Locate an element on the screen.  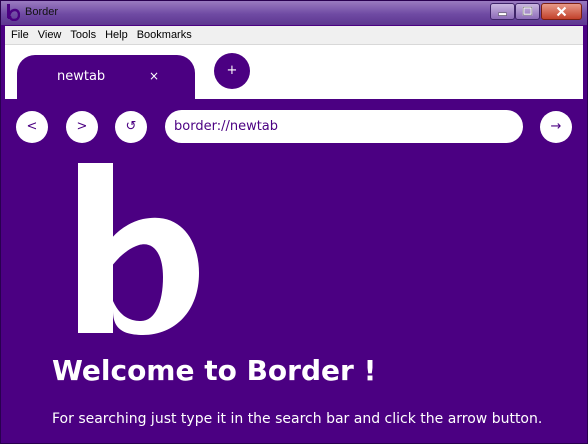
welcome-heading: Welcome to Border ! is located at coordinates (214, 370).